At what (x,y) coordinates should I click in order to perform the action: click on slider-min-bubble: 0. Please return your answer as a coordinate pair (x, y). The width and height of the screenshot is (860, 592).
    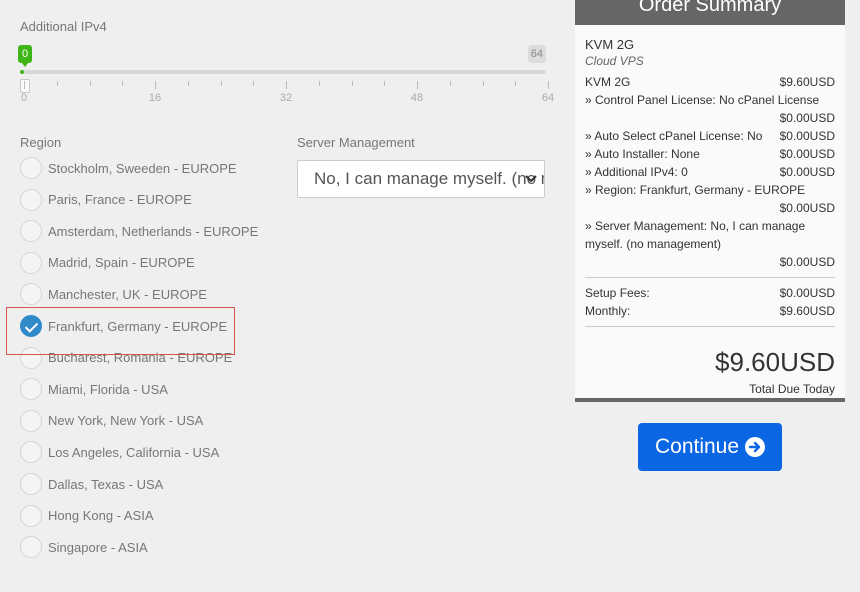
    Looking at the image, I should click on (25, 56).